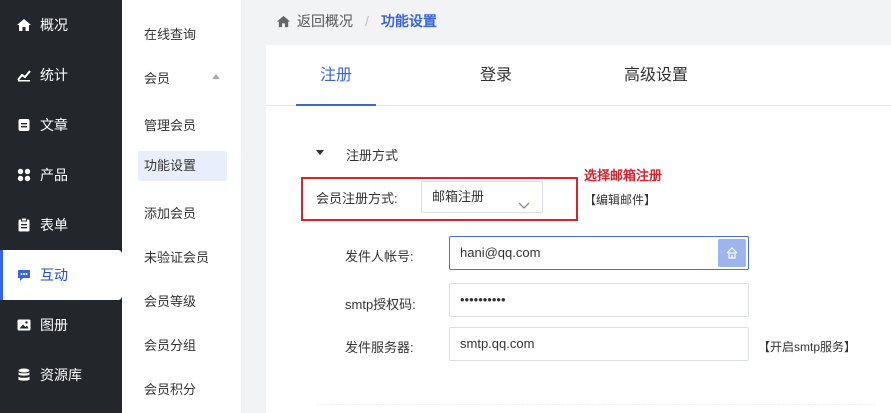  What do you see at coordinates (54, 25) in the screenshot?
I see `sidebar-item-label: 概况` at bounding box center [54, 25].